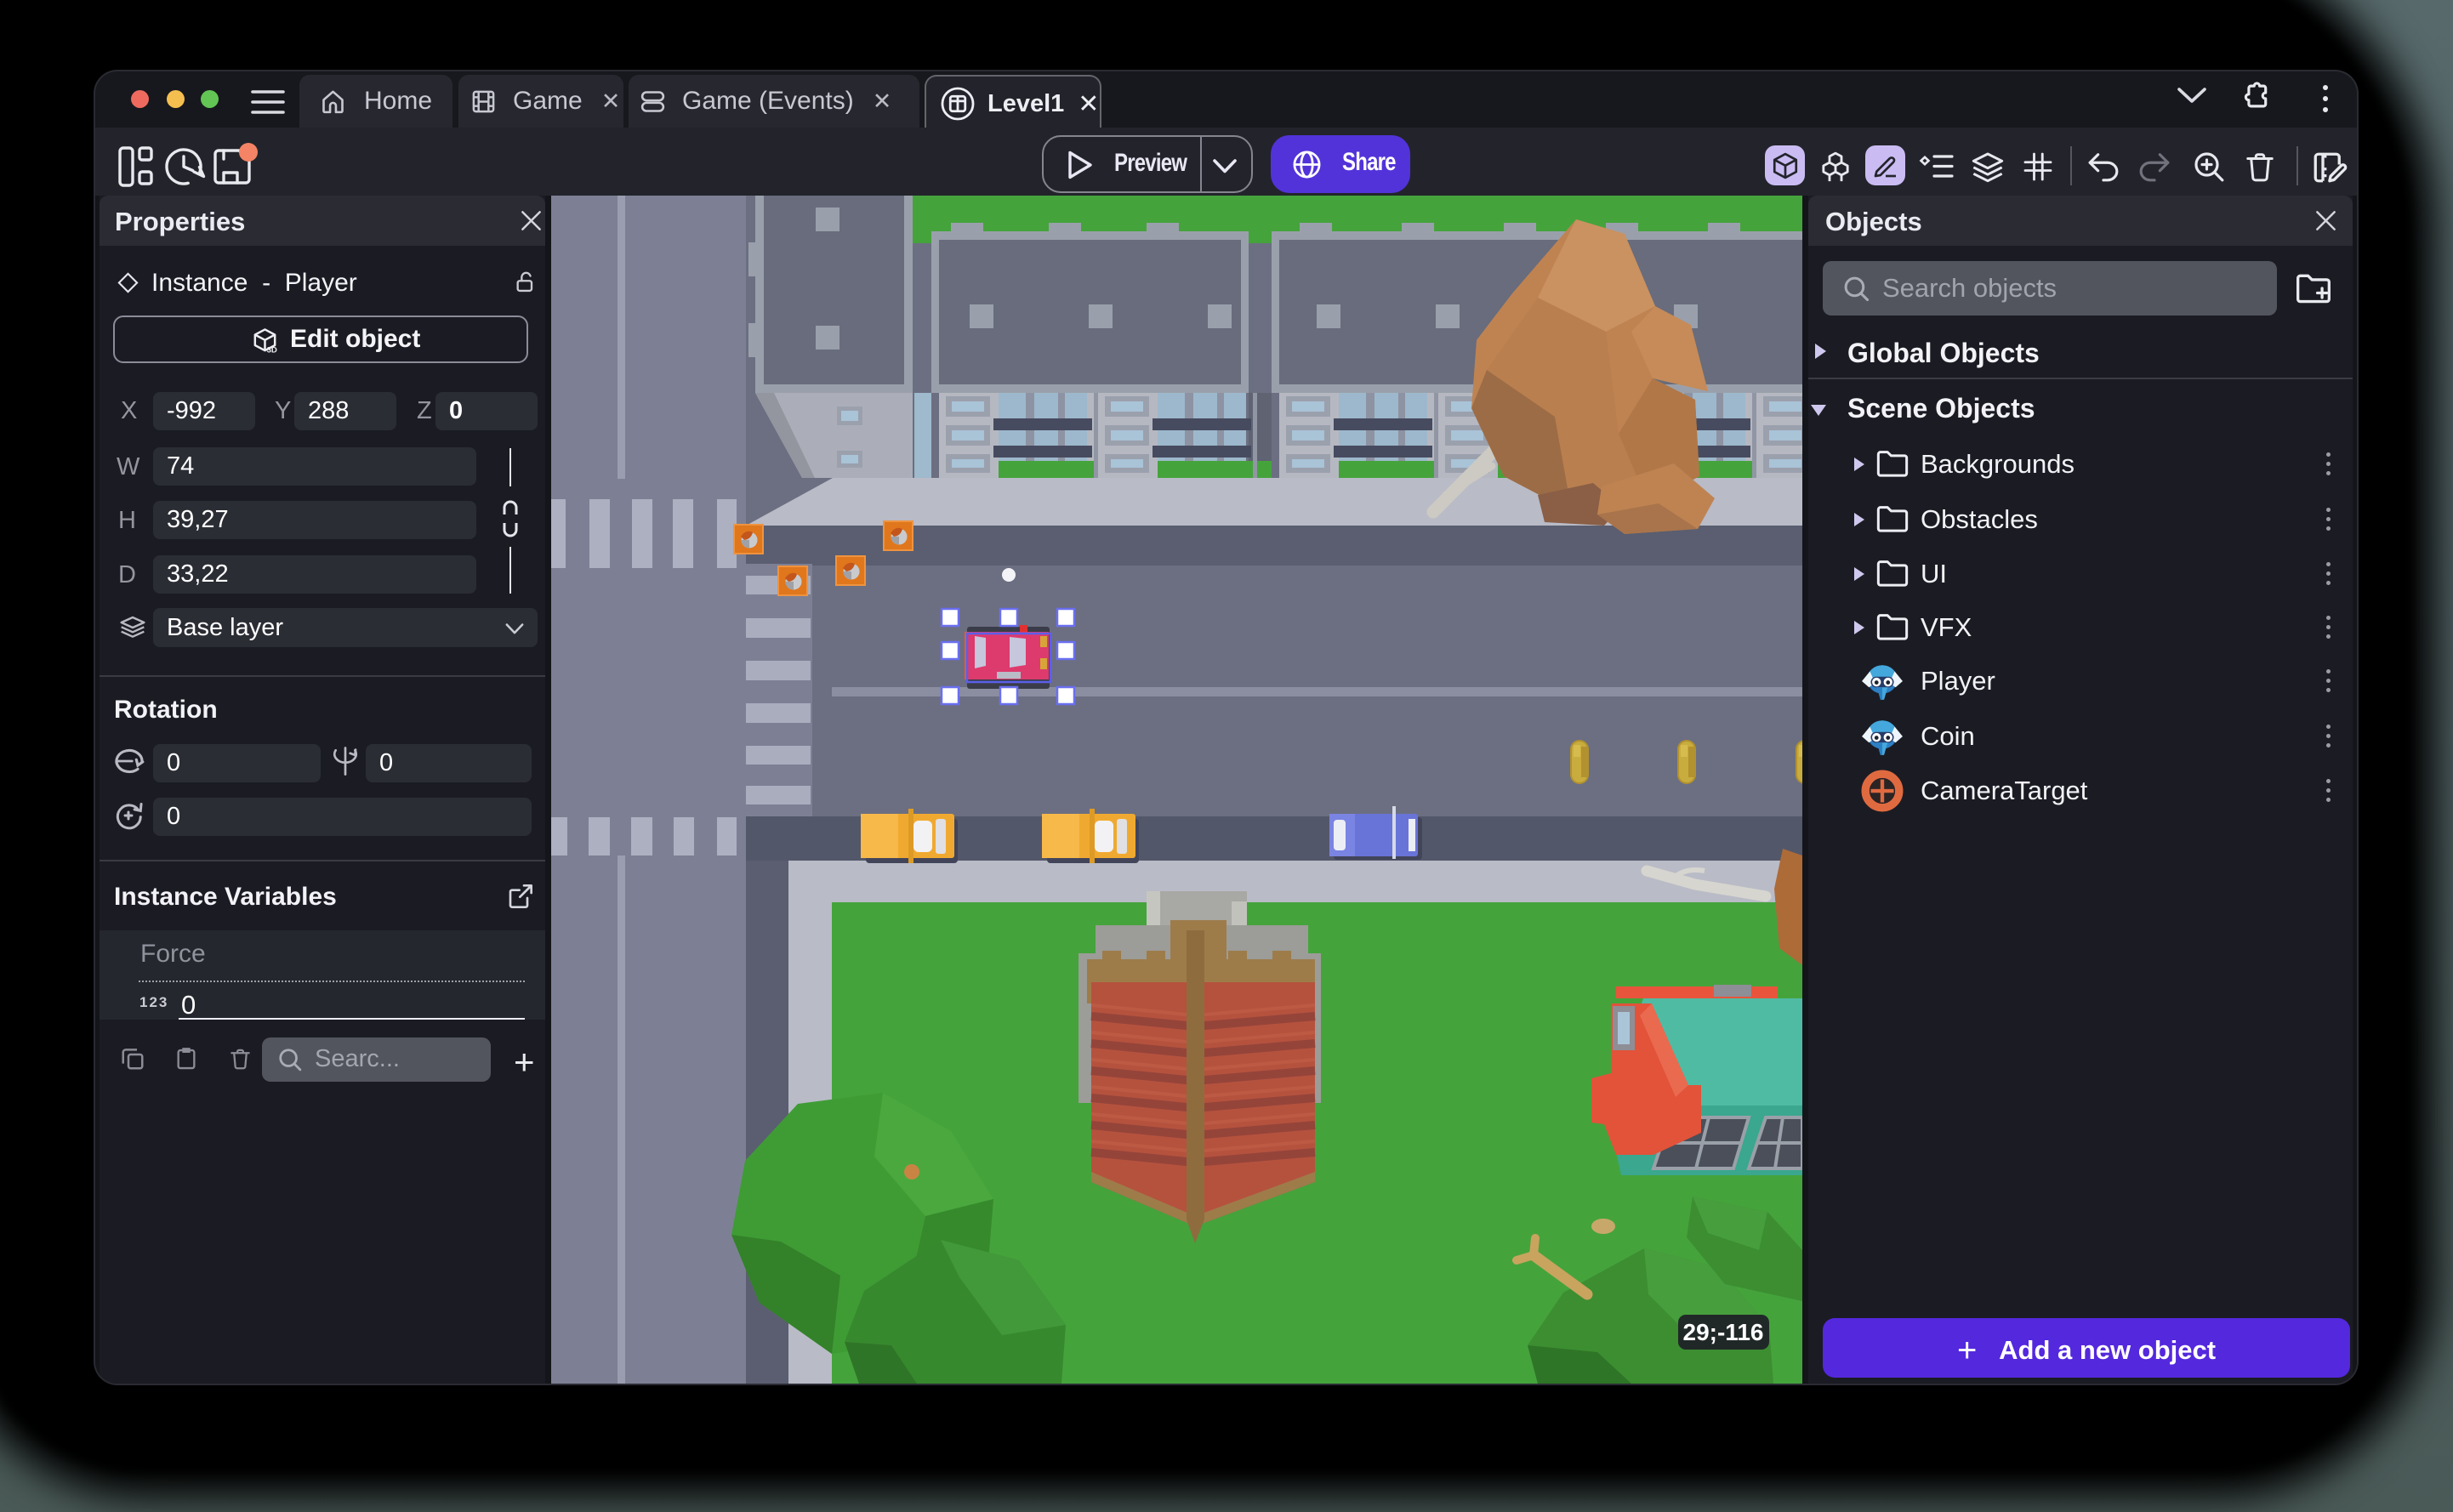  Describe the element at coordinates (272, 350) in the screenshot. I see `svg-text: 3D` at that location.